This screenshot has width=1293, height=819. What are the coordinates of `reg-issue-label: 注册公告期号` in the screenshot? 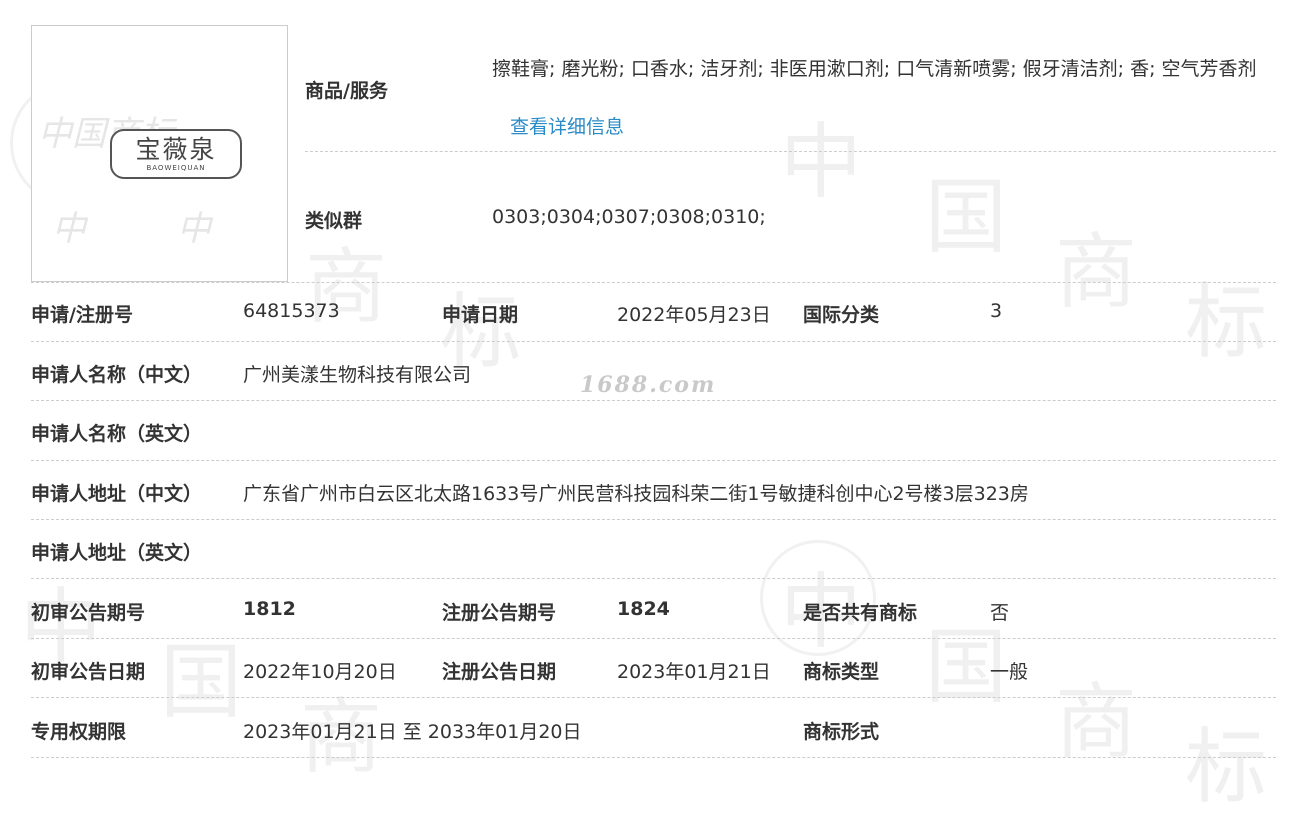 It's located at (499, 613).